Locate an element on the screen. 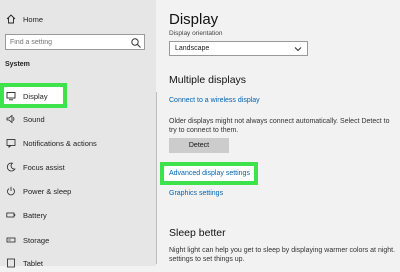 The width and height of the screenshot is (400, 272). graphics-settings-link: Graphics settings is located at coordinates (196, 193).